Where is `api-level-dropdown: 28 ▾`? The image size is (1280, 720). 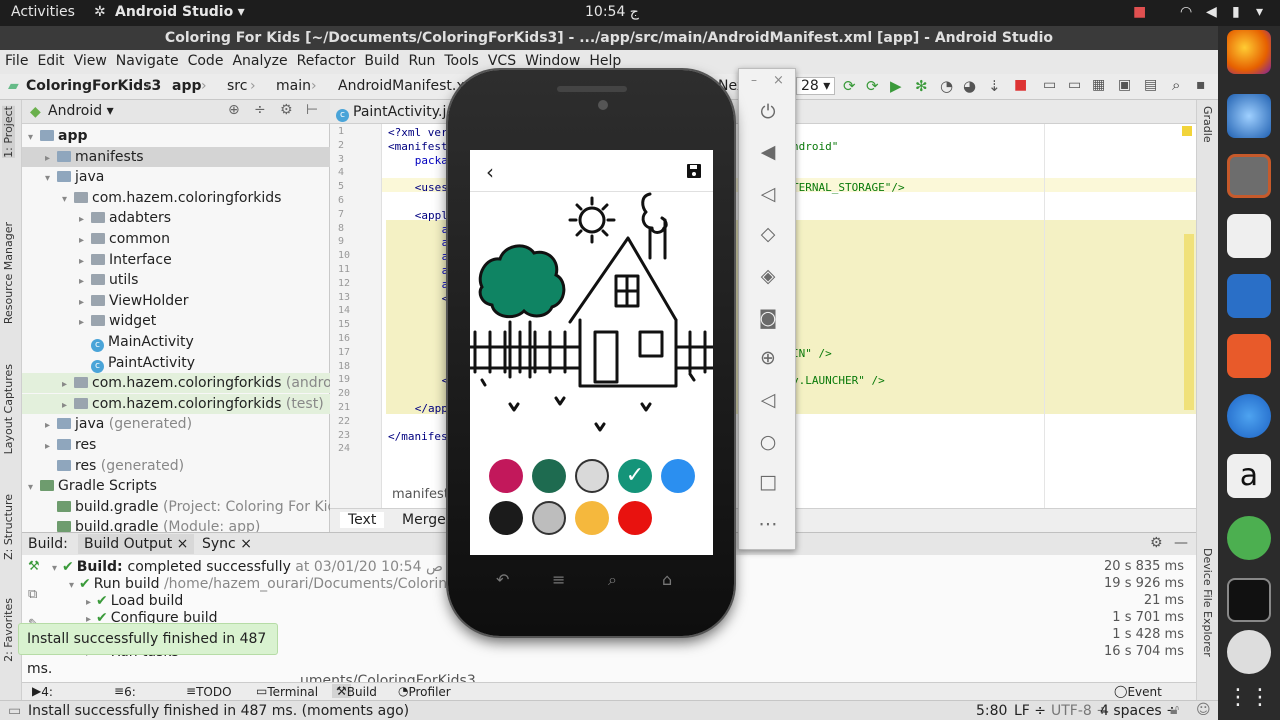
api-level-dropdown: 28 ▾ is located at coordinates (816, 86).